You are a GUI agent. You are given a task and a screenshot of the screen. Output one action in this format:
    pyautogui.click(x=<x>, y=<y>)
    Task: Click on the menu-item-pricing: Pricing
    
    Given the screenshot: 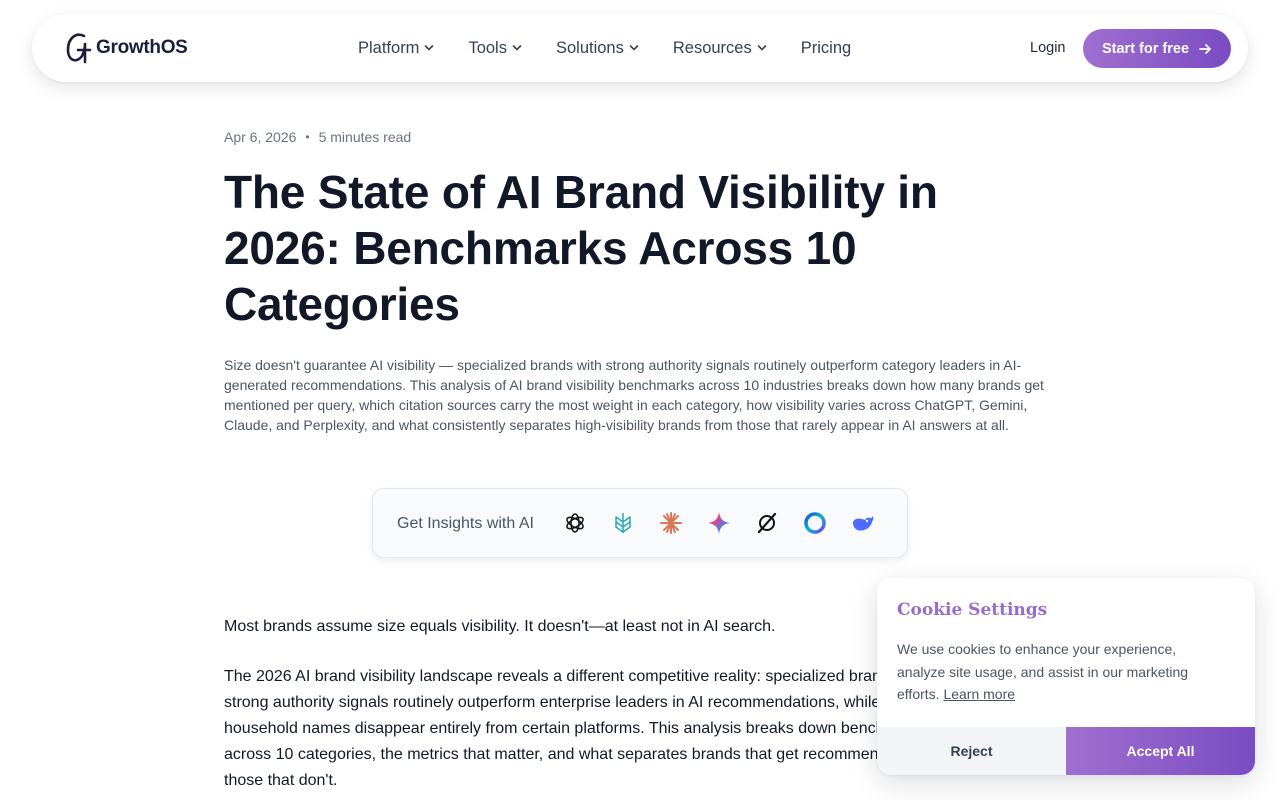 What is the action you would take?
    pyautogui.click(x=826, y=48)
    